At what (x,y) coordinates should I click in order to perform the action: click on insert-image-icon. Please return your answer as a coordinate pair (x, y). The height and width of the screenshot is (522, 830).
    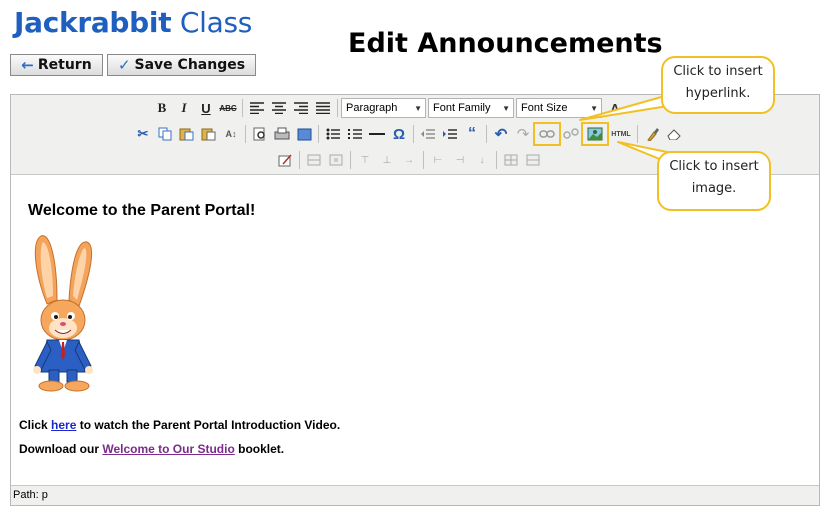
    Looking at the image, I should click on (595, 134).